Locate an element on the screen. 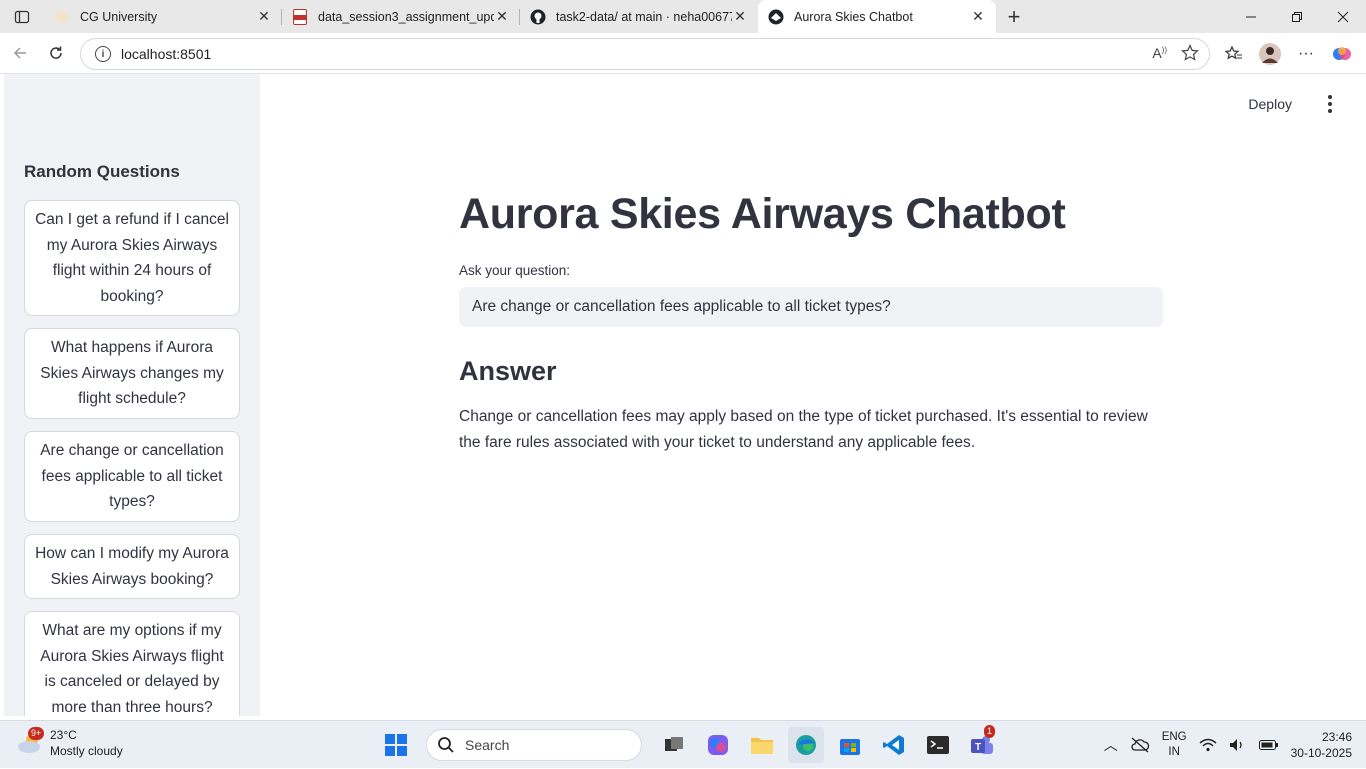  restore-icon is located at coordinates (1297, 16).